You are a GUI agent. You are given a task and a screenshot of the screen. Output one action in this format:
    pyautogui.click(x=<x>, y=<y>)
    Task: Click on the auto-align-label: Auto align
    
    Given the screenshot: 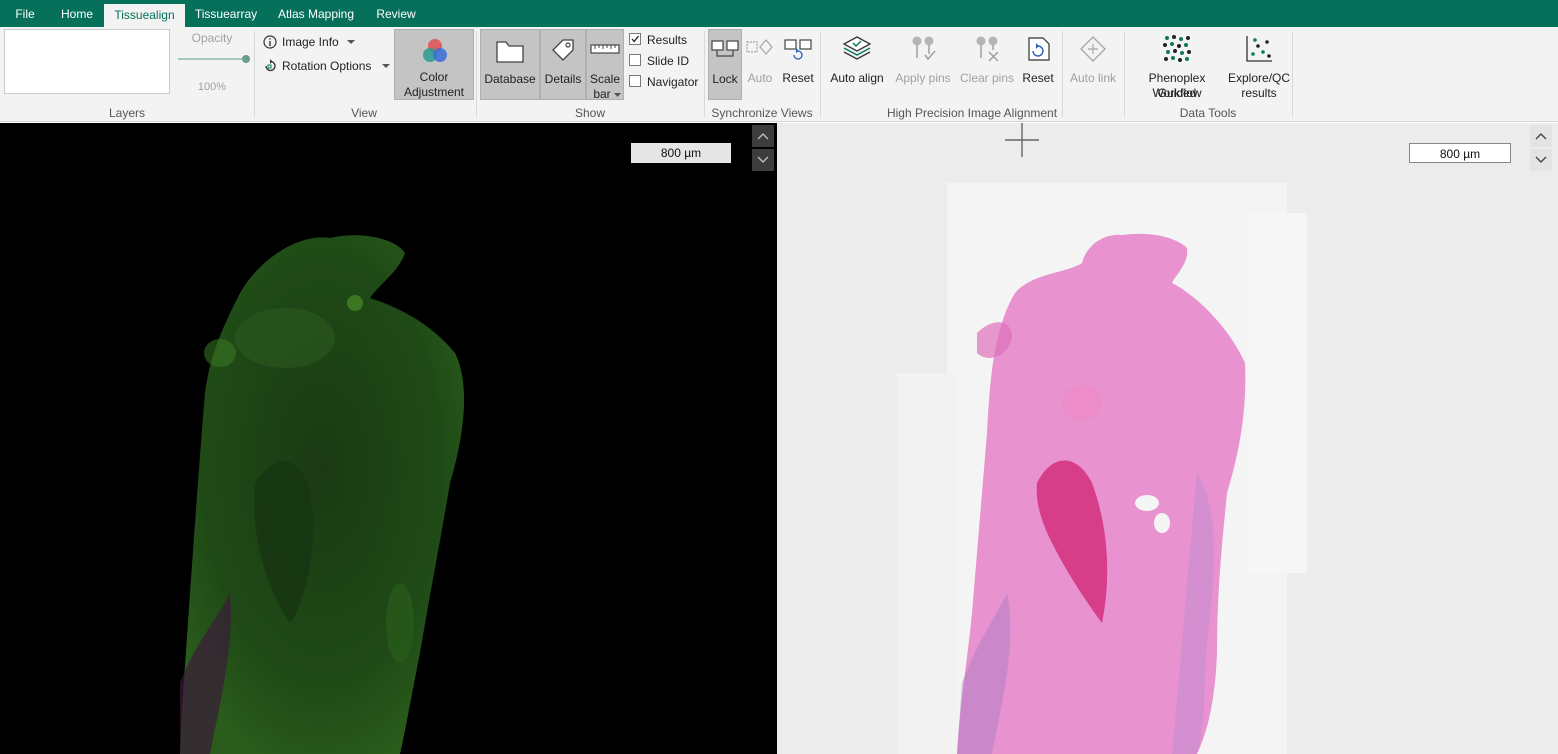 What is the action you would take?
    pyautogui.click(x=857, y=78)
    